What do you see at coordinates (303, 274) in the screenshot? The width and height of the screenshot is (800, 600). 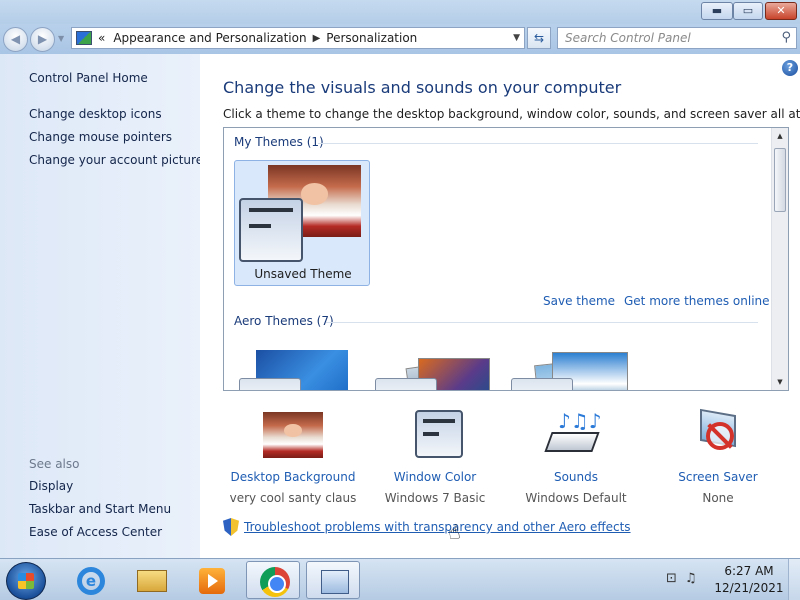 I see `unsaved-theme-label: Unsaved Theme` at bounding box center [303, 274].